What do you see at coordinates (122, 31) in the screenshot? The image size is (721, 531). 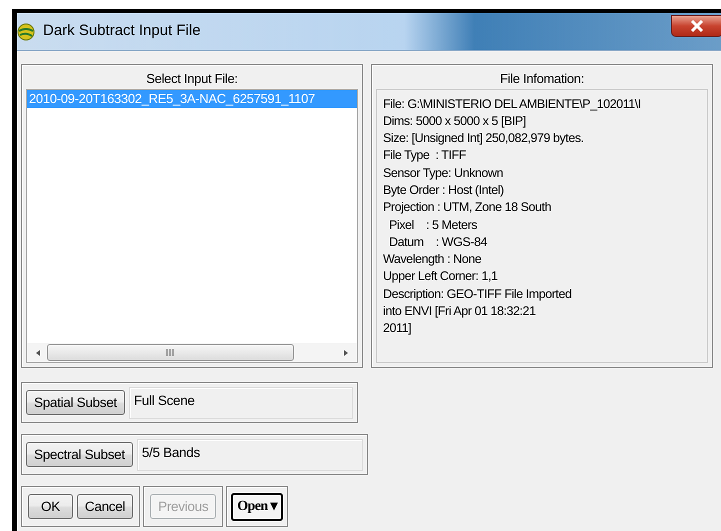 I see `window-title: Dark Subtract Input File` at bounding box center [122, 31].